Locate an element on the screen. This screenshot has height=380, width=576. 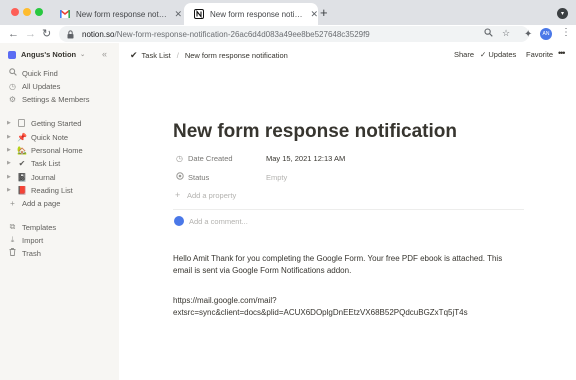
book-icon: 📕 is located at coordinates (22, 190).